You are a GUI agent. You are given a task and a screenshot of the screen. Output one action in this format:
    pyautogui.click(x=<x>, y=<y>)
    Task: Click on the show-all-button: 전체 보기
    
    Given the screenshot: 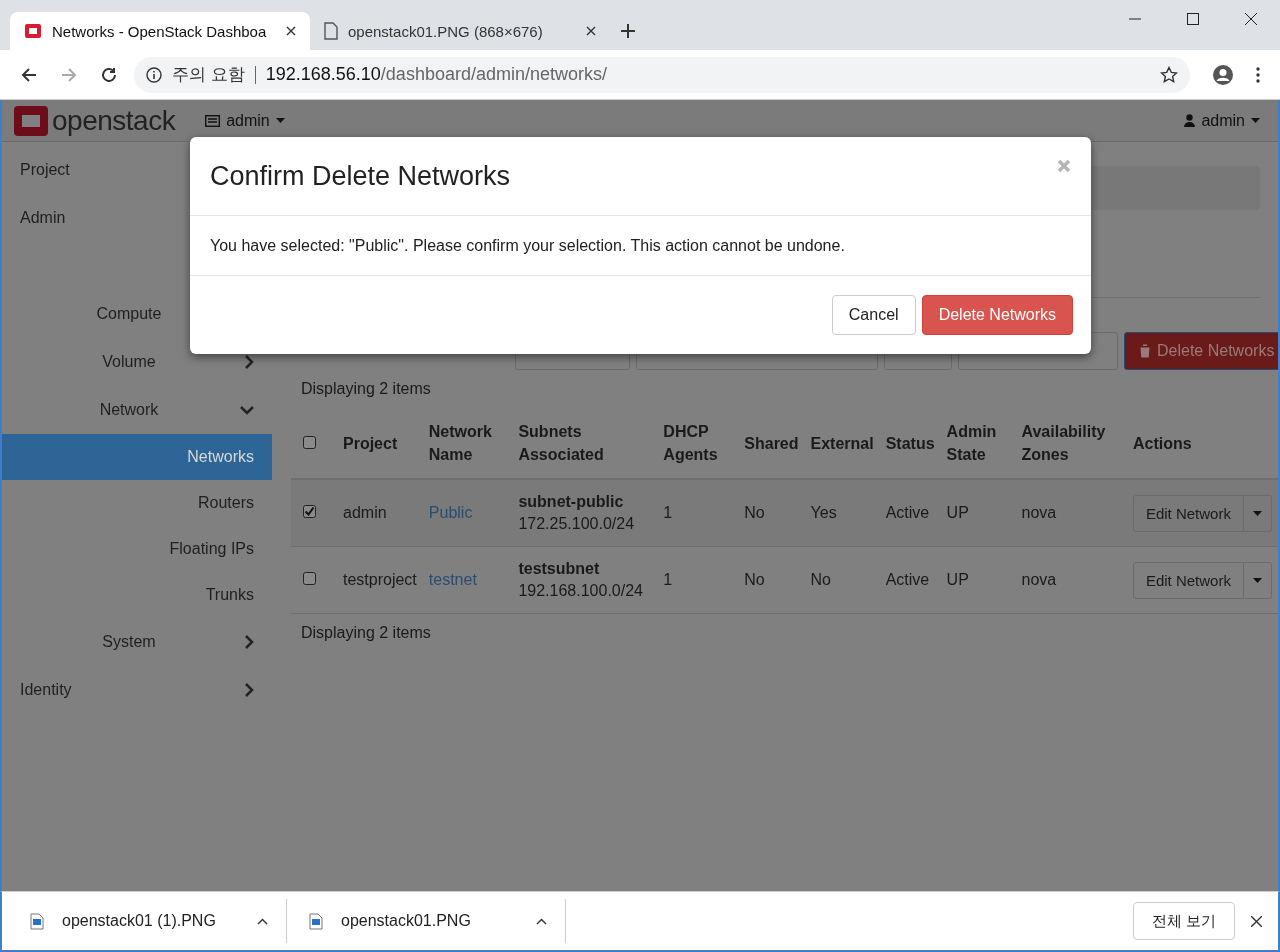 What is the action you would take?
    pyautogui.click(x=1183, y=921)
    